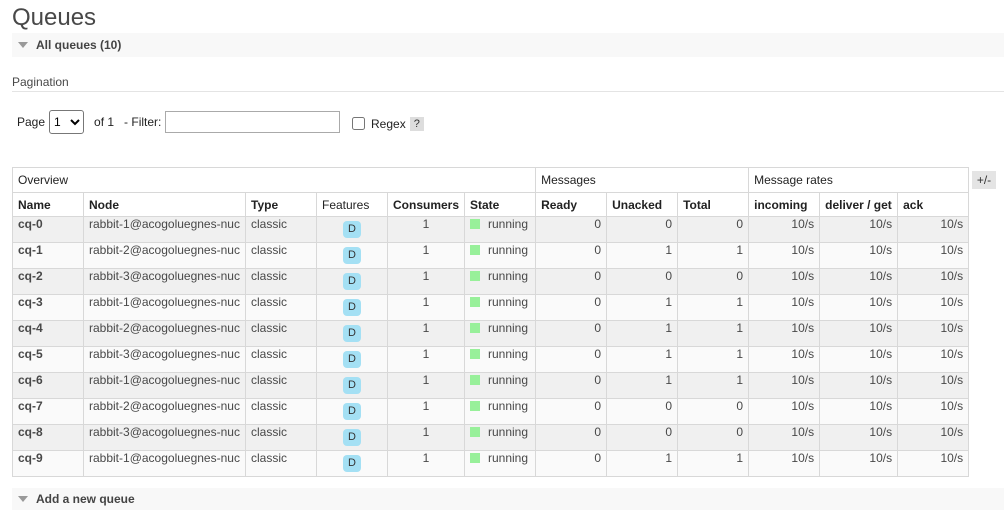 The width and height of the screenshot is (1004, 510). Describe the element at coordinates (358, 123) in the screenshot. I see `regex-checkbox` at that location.